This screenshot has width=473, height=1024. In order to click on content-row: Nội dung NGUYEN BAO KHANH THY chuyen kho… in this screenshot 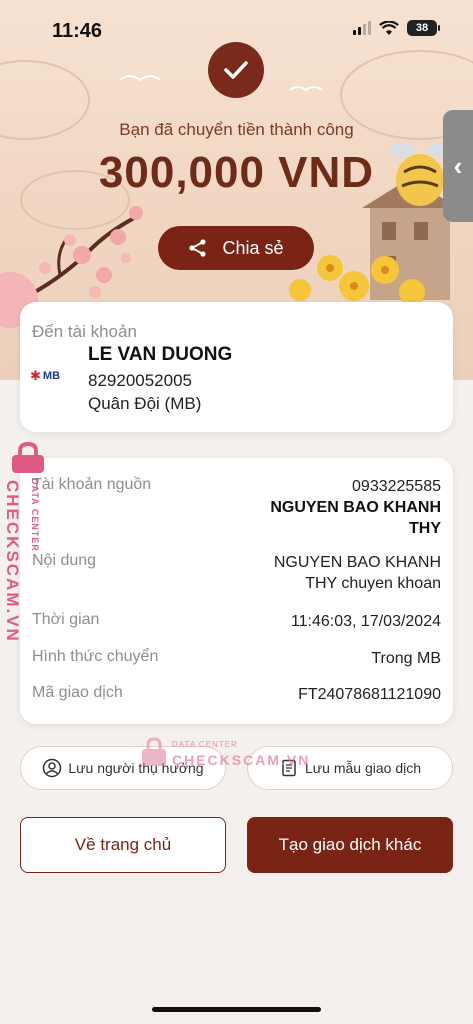, I will do `click(236, 574)`.